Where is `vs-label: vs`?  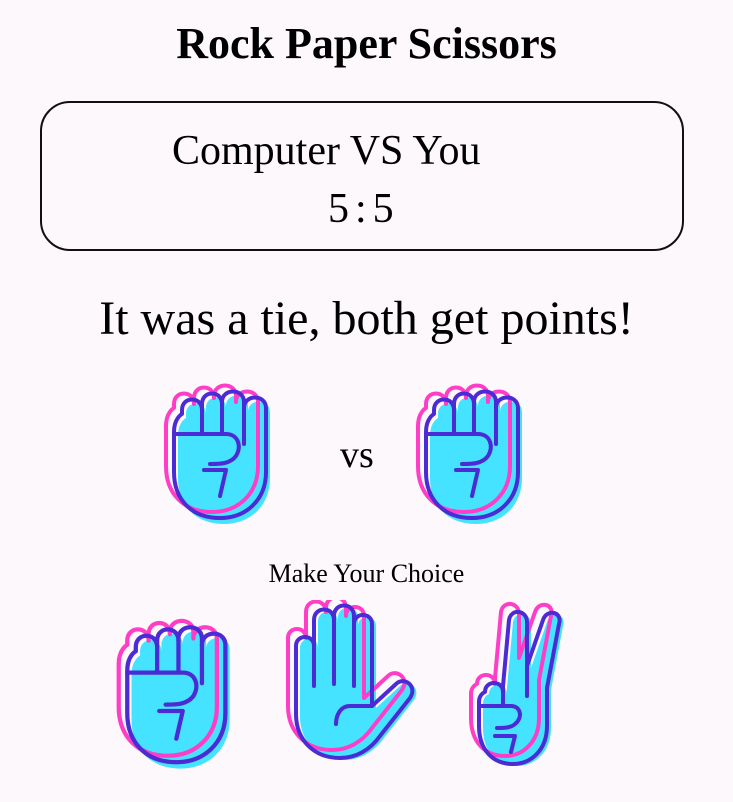 vs-label: vs is located at coordinates (357, 455).